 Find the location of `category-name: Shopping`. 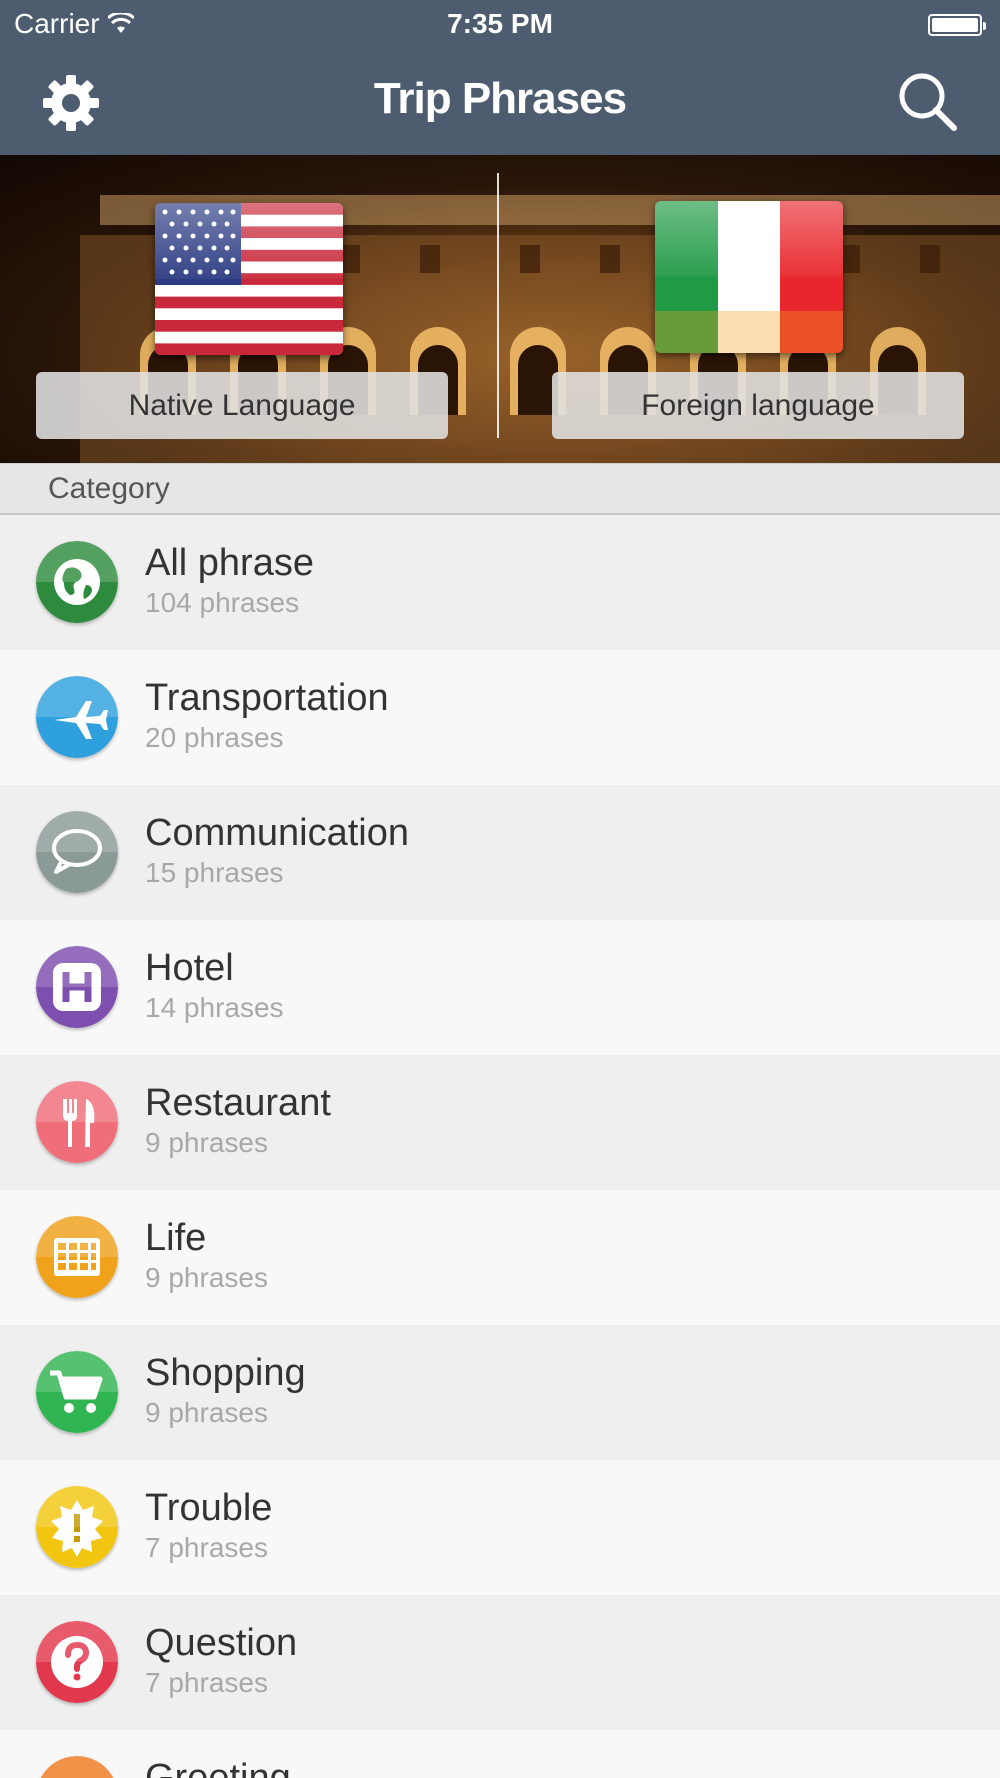

category-name: Shopping is located at coordinates (225, 1373).